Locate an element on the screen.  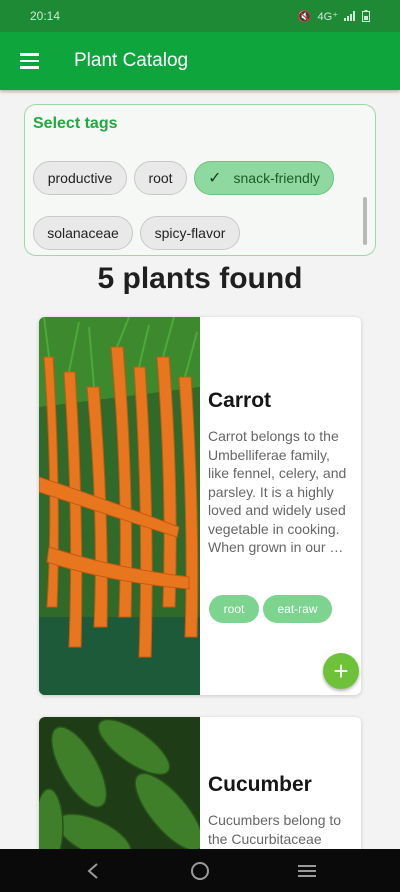
chip-label: solanaceae is located at coordinates (83, 233).